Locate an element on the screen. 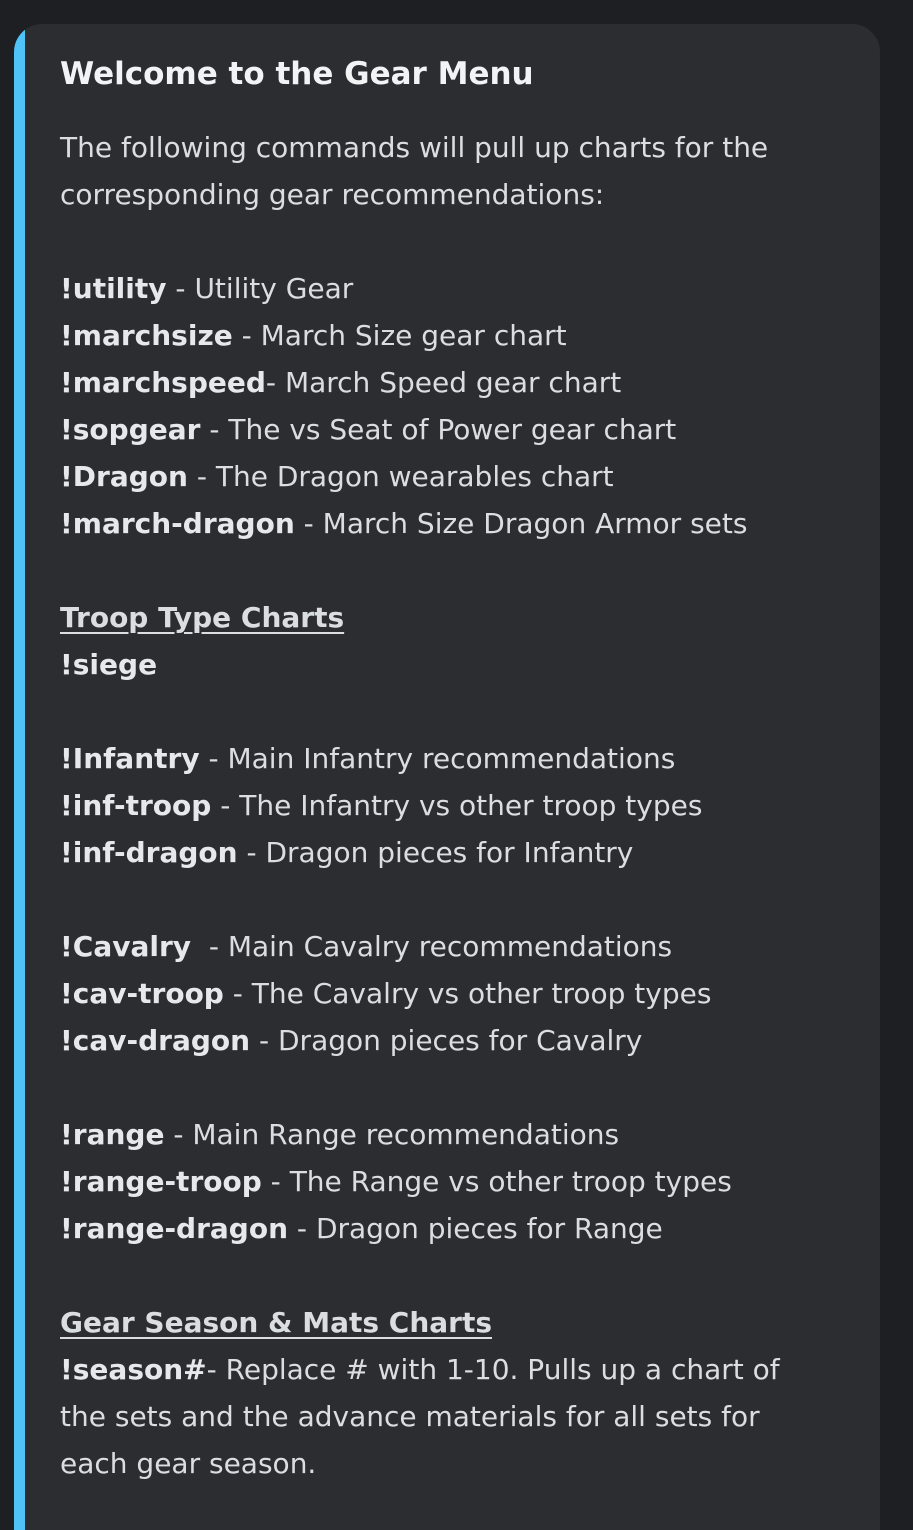 This screenshot has height=1530, width=913. gear-season-heading-row: Gear Season & Mats Charts is located at coordinates (452, 1322).